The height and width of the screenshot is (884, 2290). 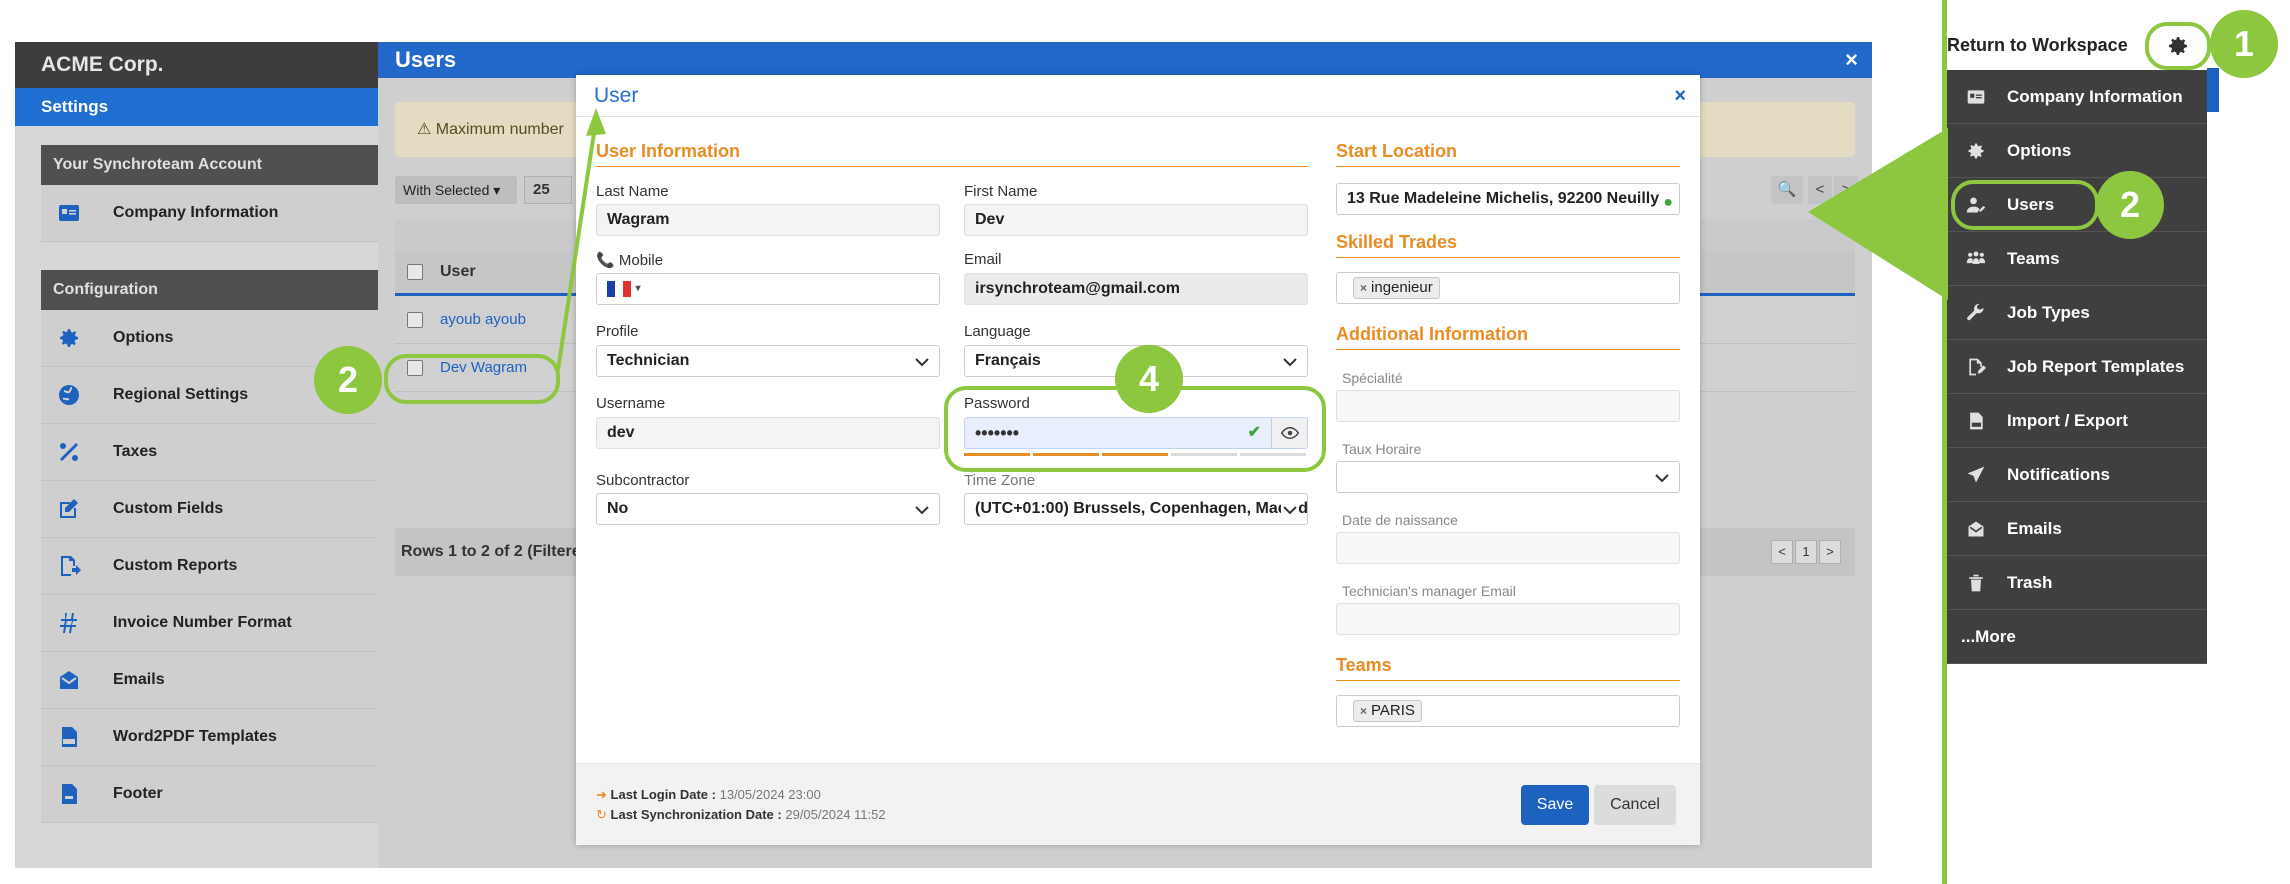 What do you see at coordinates (209, 794) in the screenshot?
I see `sidebar-item-footer: Footer` at bounding box center [209, 794].